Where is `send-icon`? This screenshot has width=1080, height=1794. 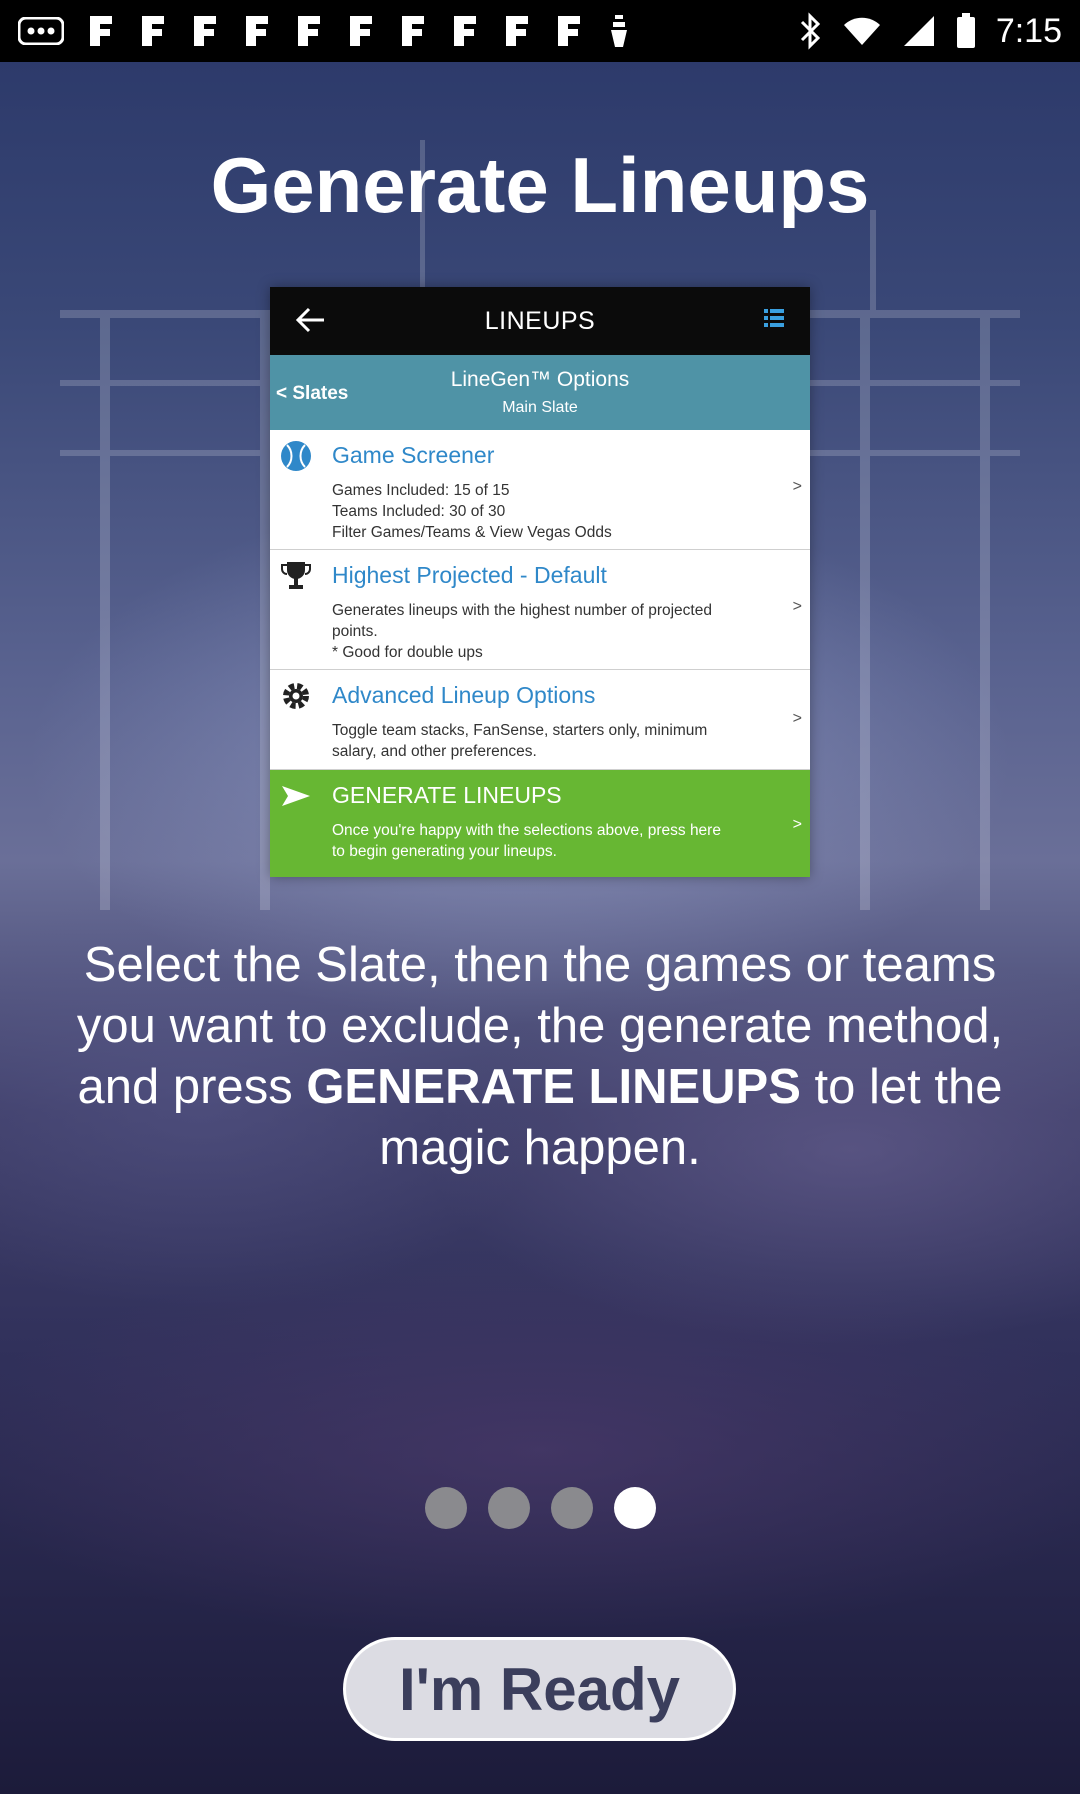 send-icon is located at coordinates (296, 798).